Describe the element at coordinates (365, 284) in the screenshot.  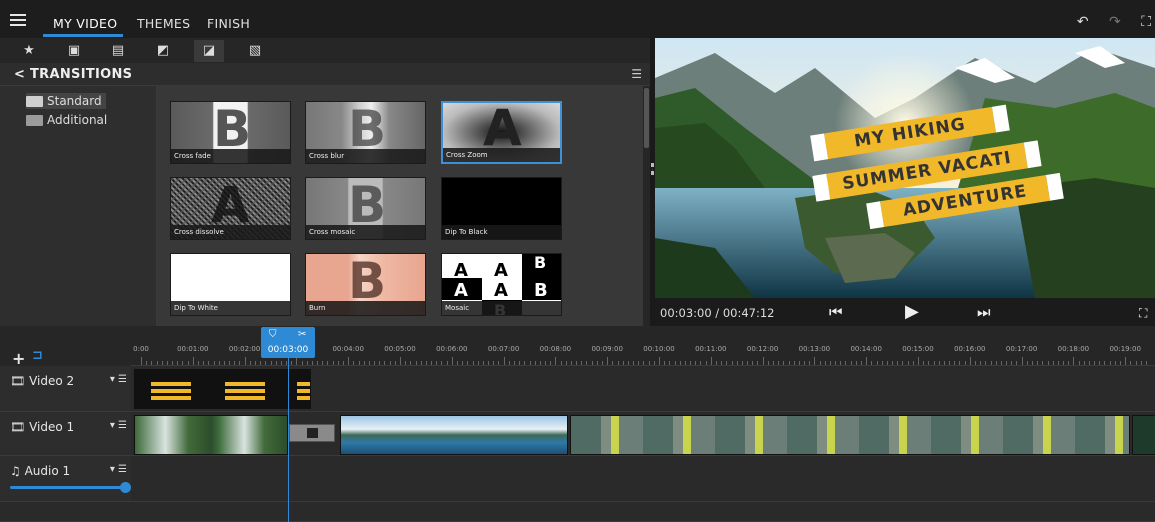
I see `transition-thumb-burn: B Burn` at that location.